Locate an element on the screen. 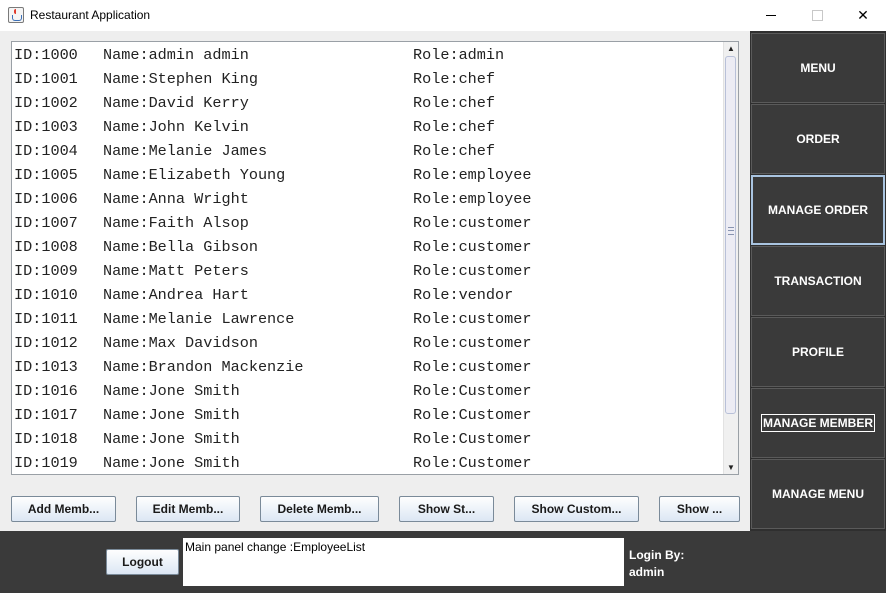  sidebar-item-order: ORDER is located at coordinates (818, 139).